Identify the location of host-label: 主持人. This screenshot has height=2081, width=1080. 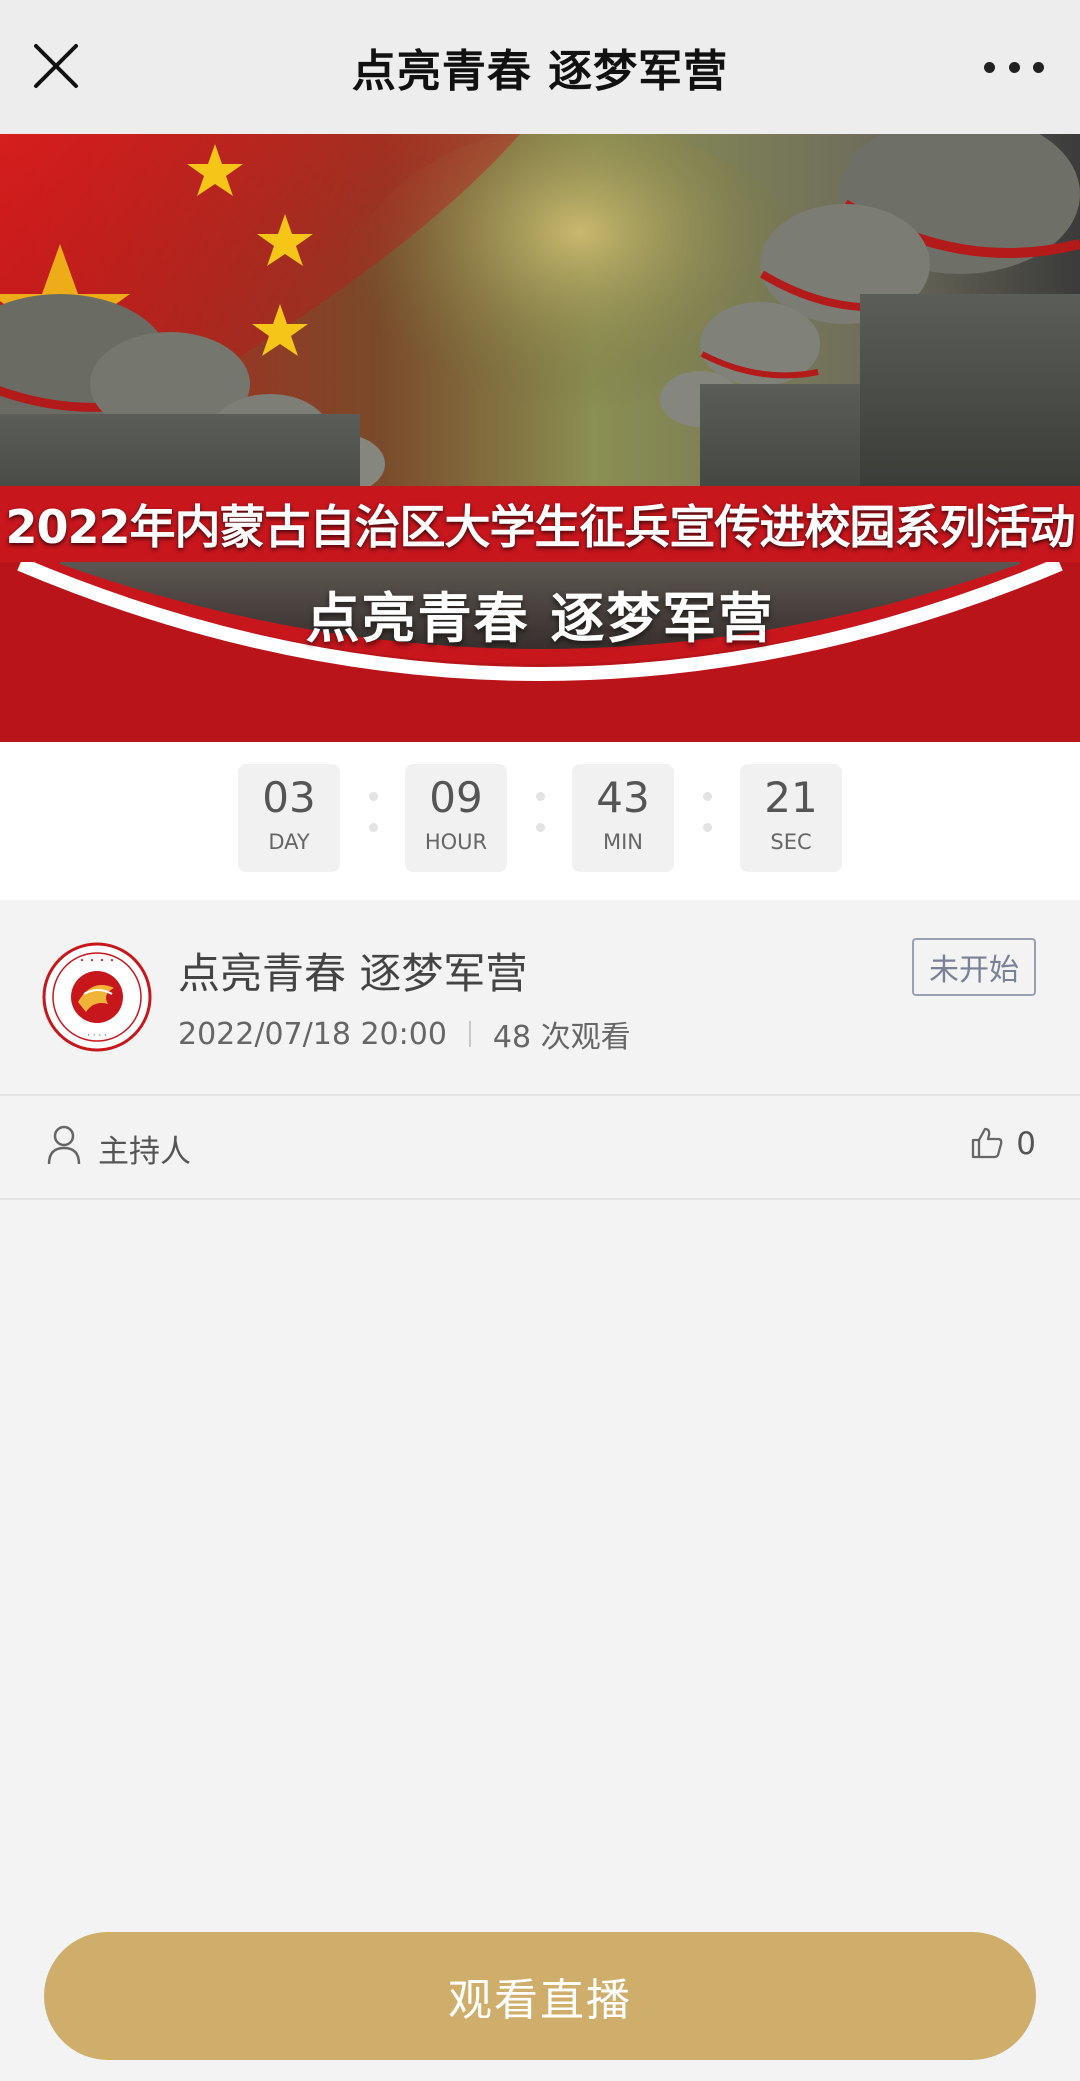
(144, 1152).